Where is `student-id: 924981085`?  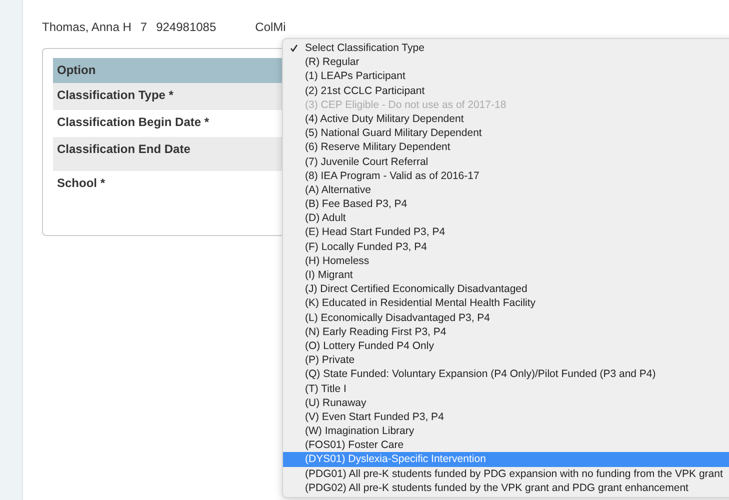 student-id: 924981085 is located at coordinates (186, 28).